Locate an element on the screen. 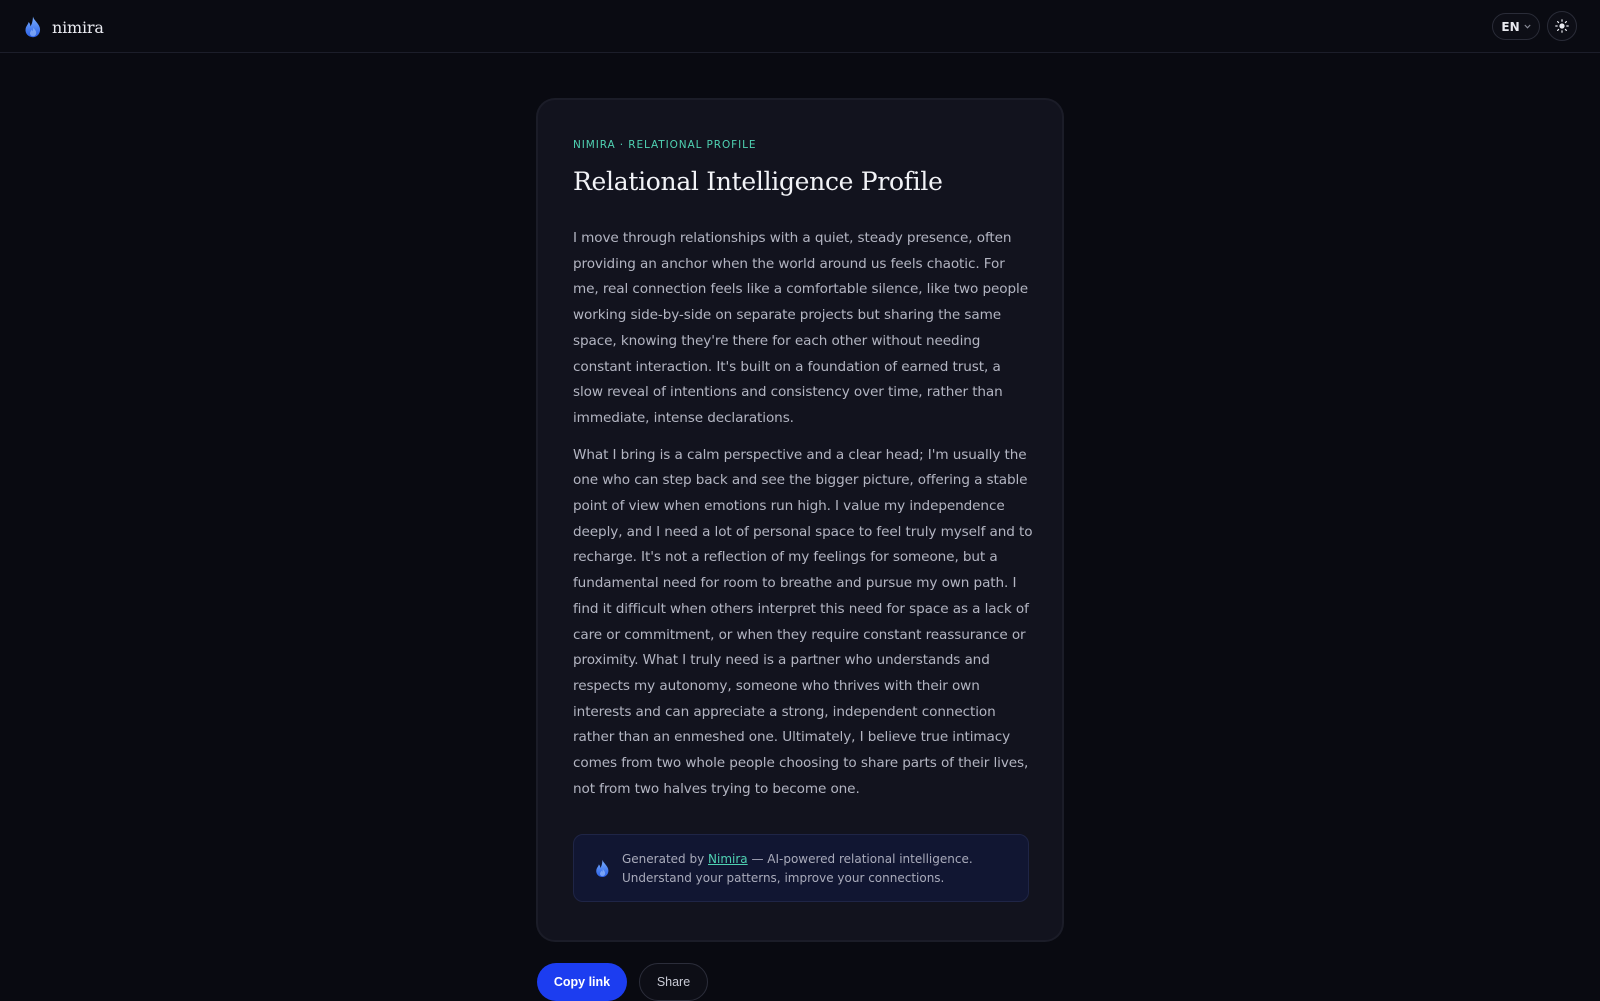 This screenshot has width=1600, height=1001. brand-logo-link: nimira is located at coordinates (64, 27).